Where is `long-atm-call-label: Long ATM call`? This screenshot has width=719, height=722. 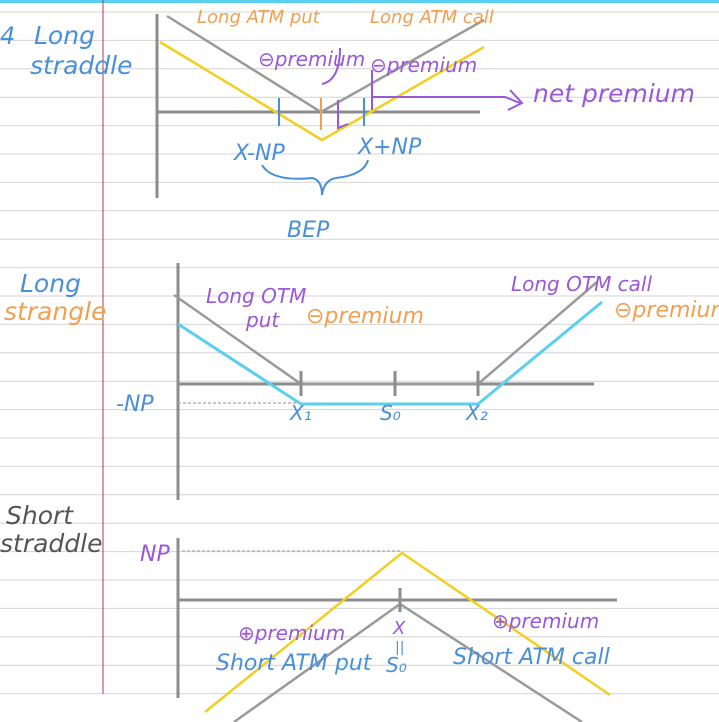
long-atm-call-label: Long ATM call is located at coordinates (432, 17).